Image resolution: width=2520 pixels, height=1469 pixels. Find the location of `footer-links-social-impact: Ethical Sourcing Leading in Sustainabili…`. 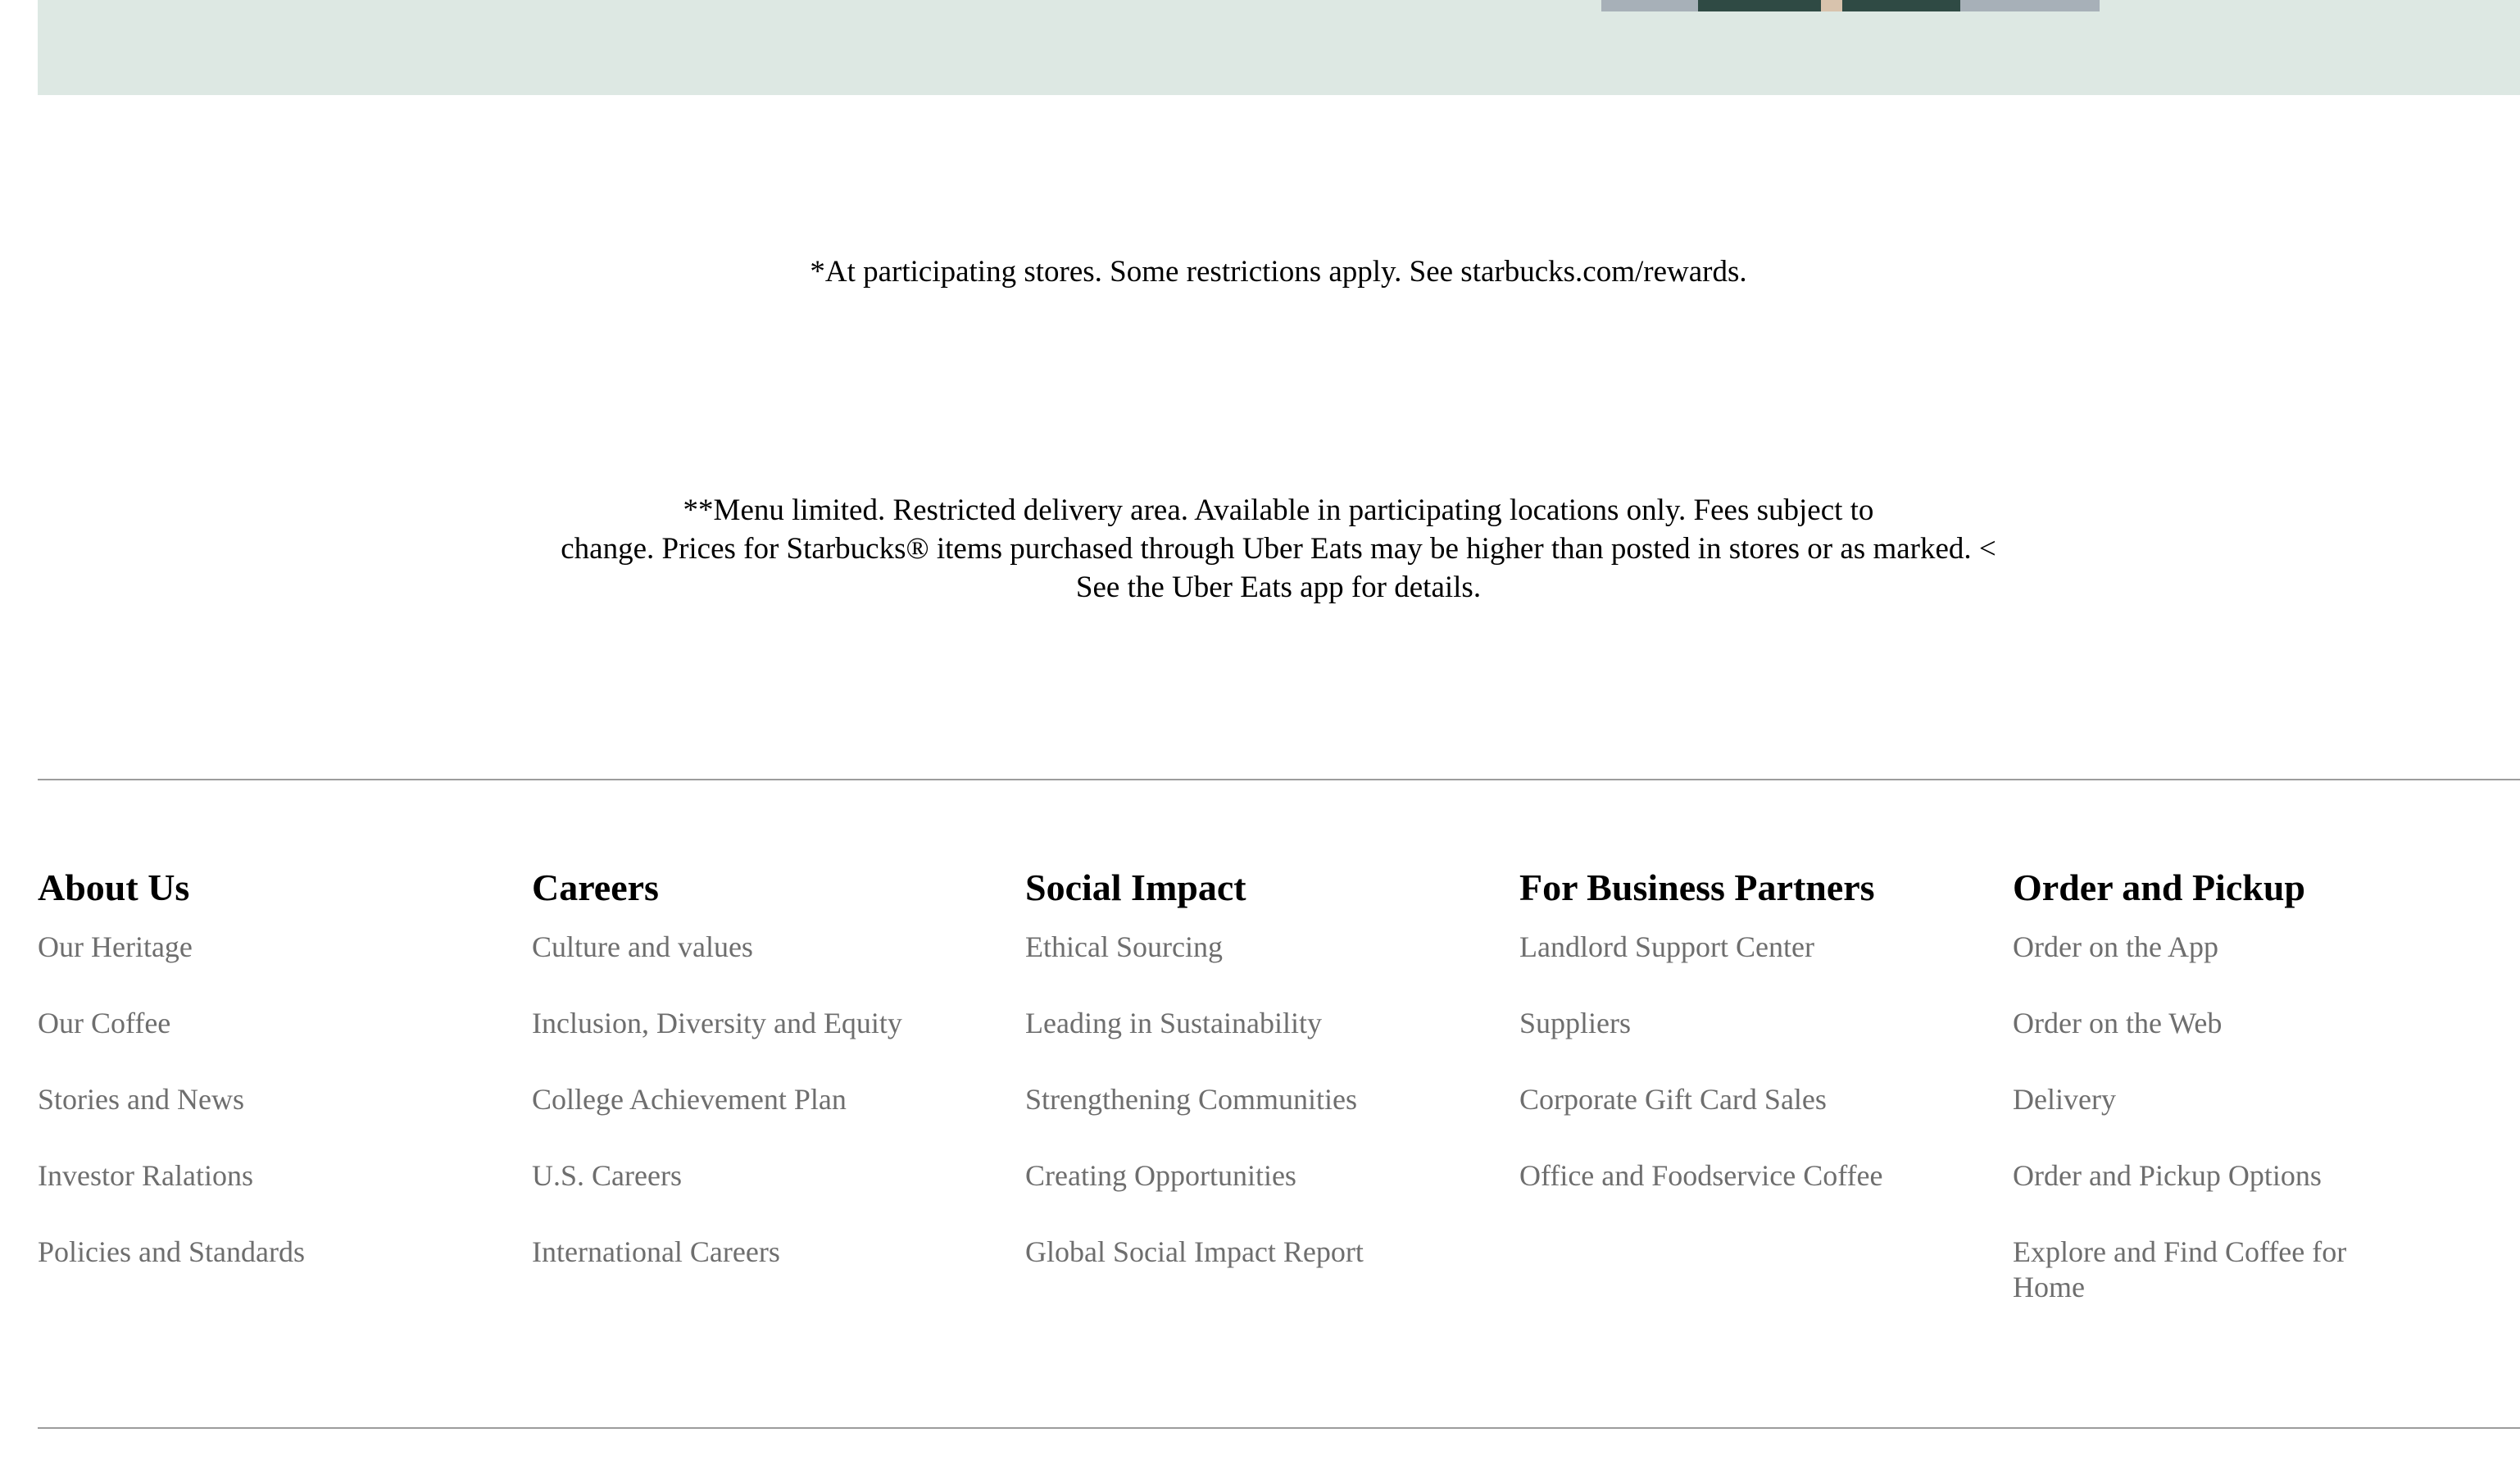

footer-links-social-impact: Ethical Sourcing Leading in Sustainabili… is located at coordinates (1271, 1100).